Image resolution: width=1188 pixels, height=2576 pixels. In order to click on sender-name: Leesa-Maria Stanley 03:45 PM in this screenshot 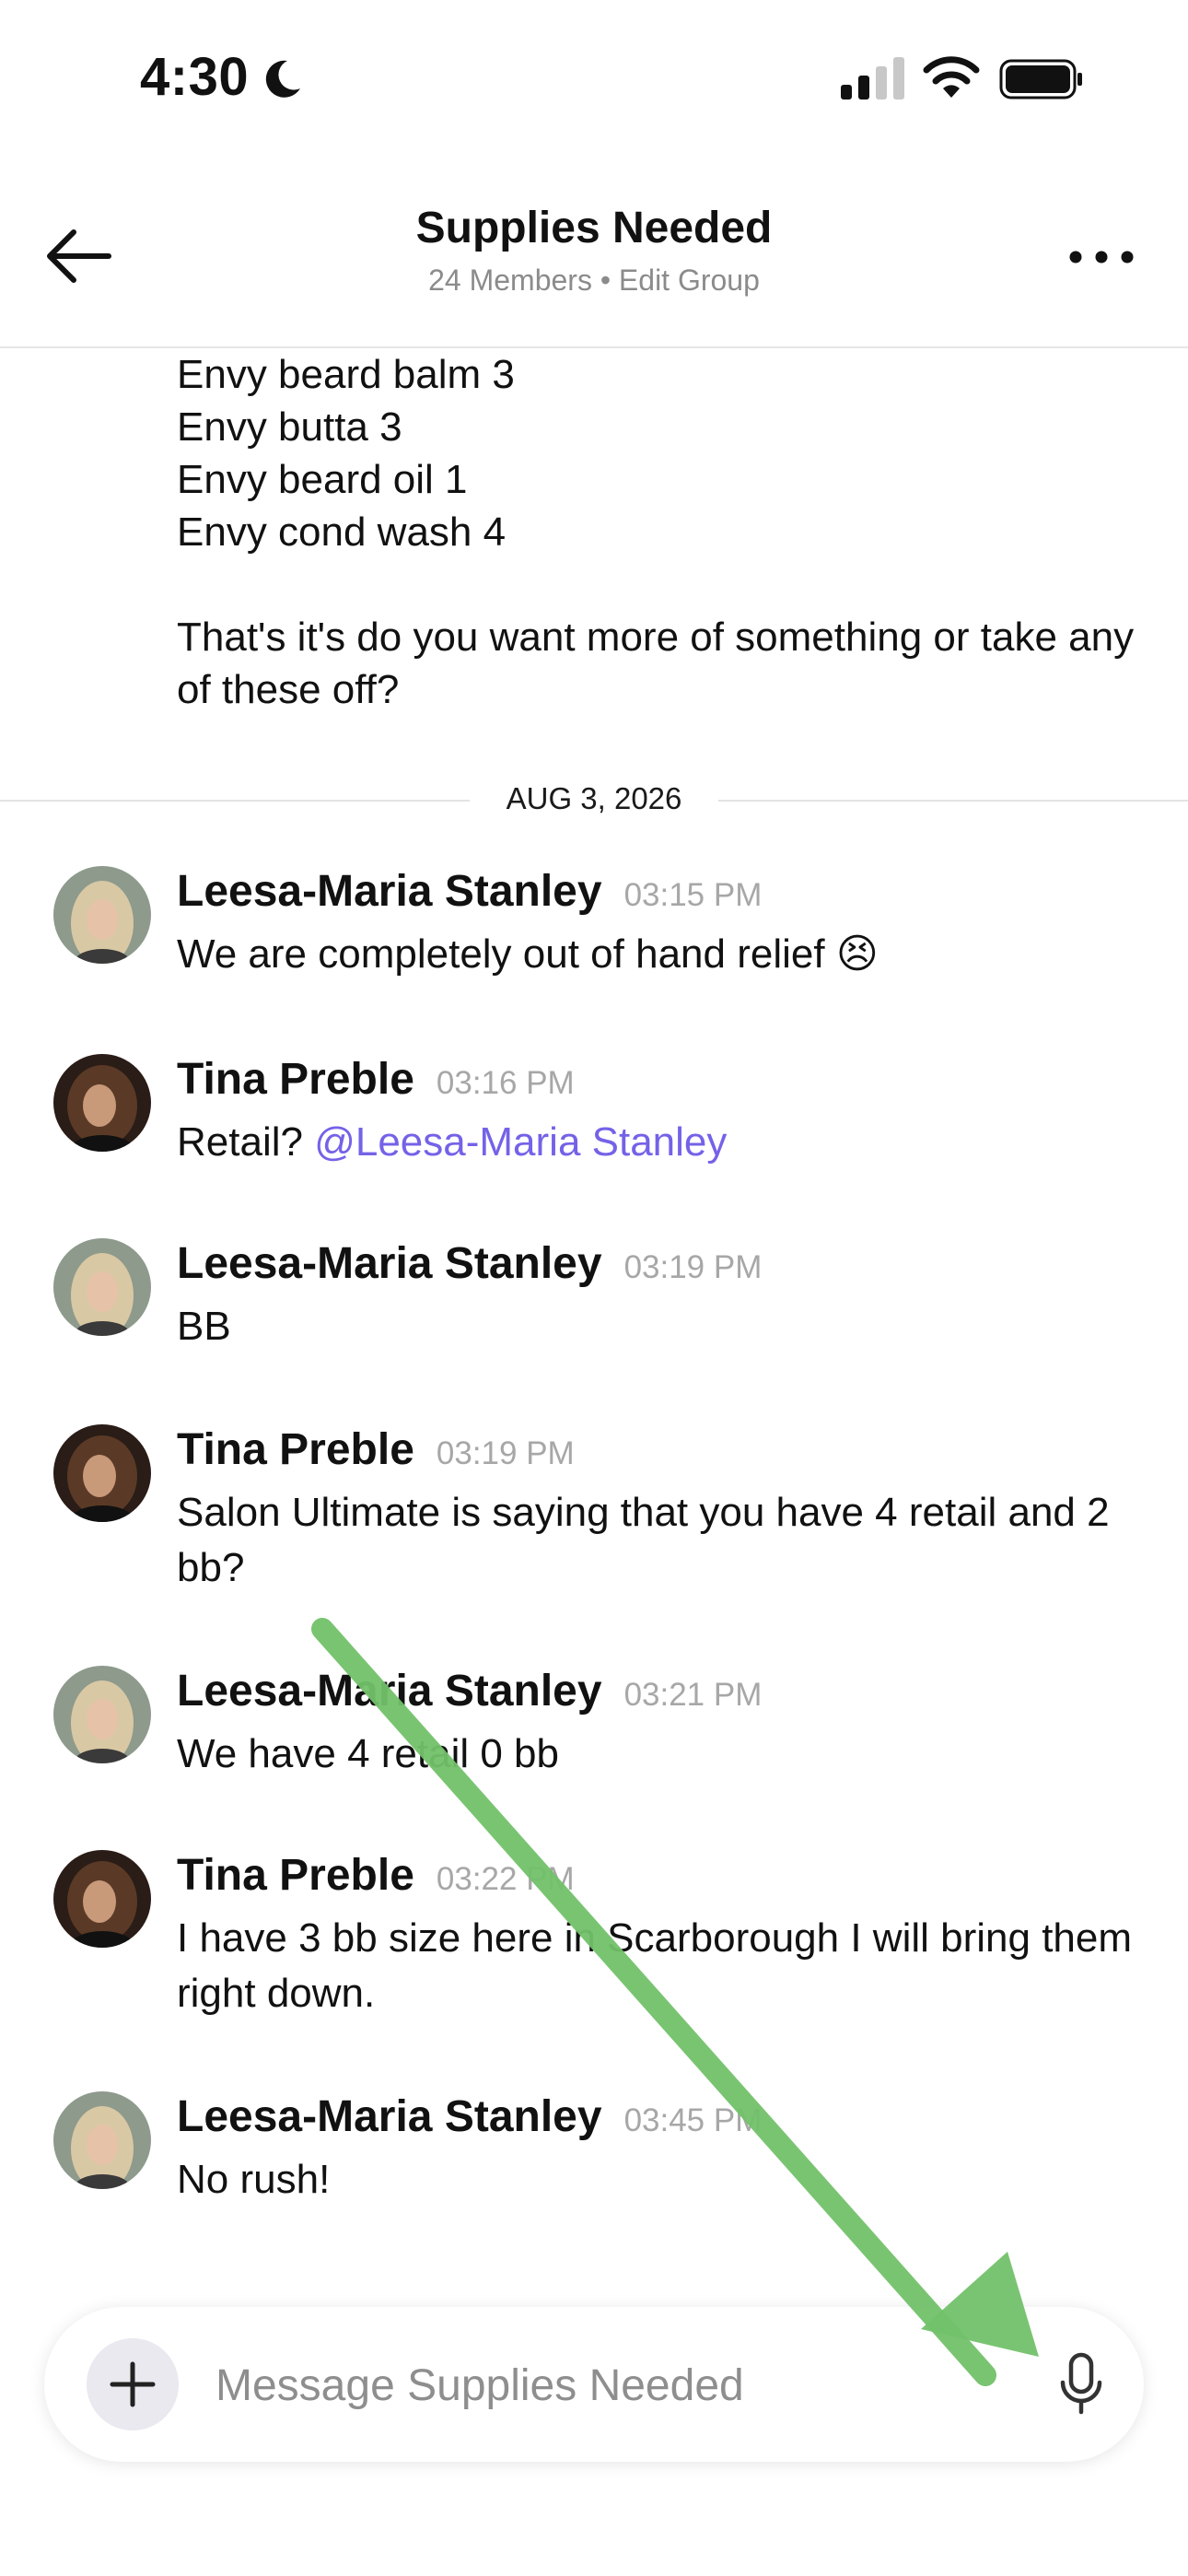, I will do `click(469, 2116)`.